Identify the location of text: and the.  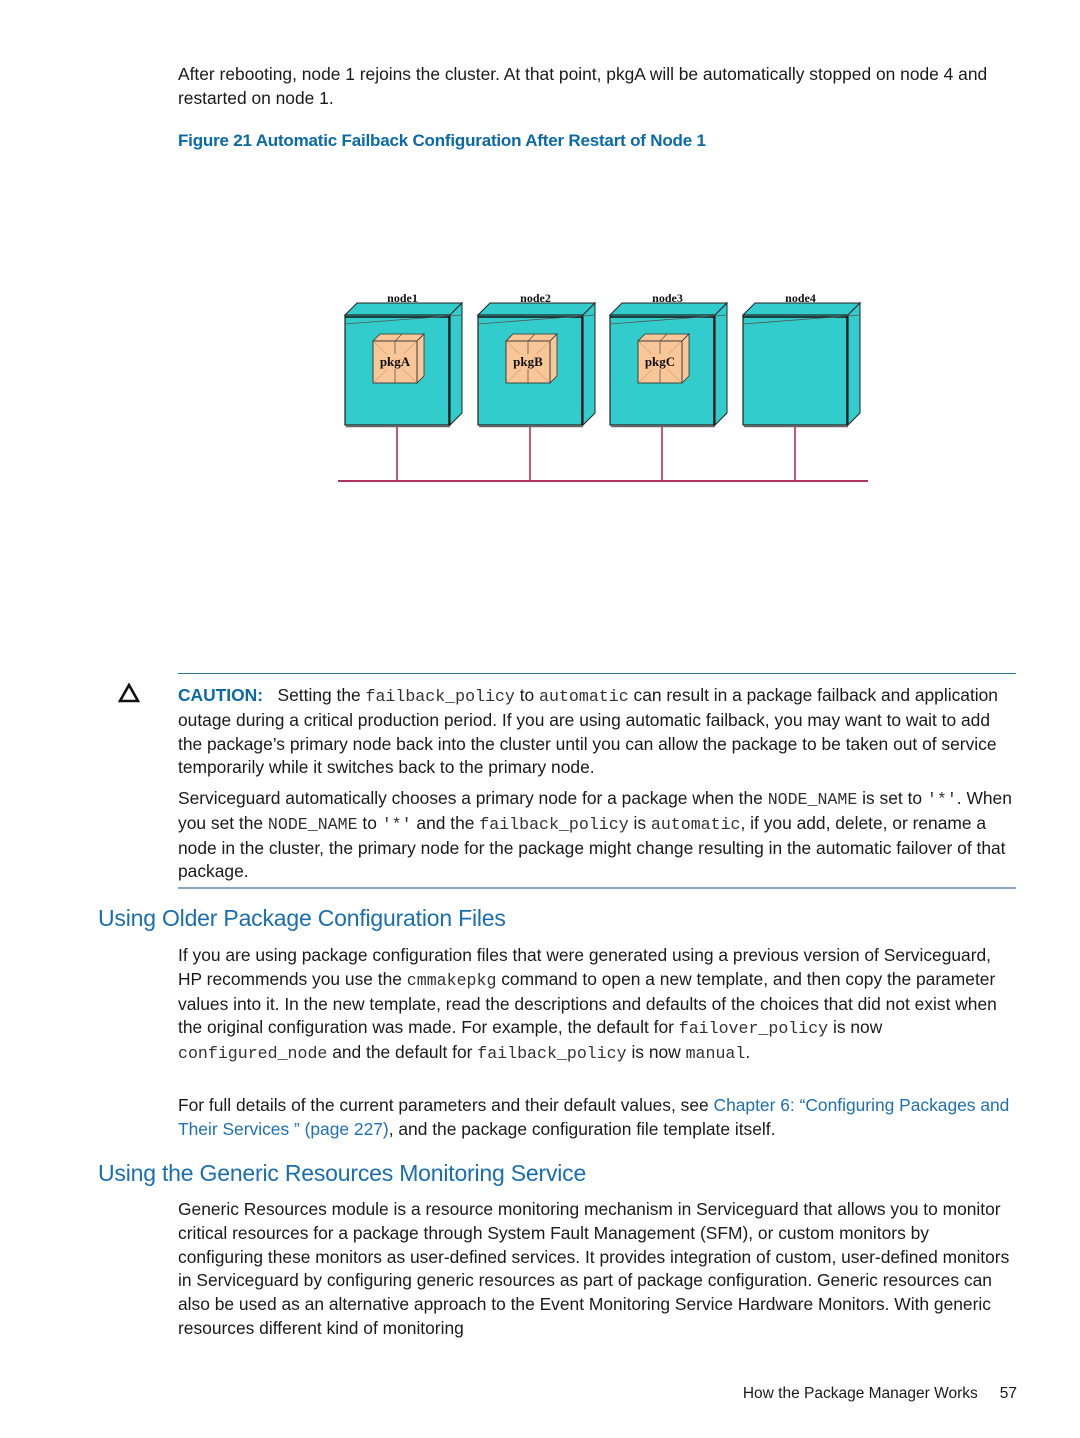
(445, 822).